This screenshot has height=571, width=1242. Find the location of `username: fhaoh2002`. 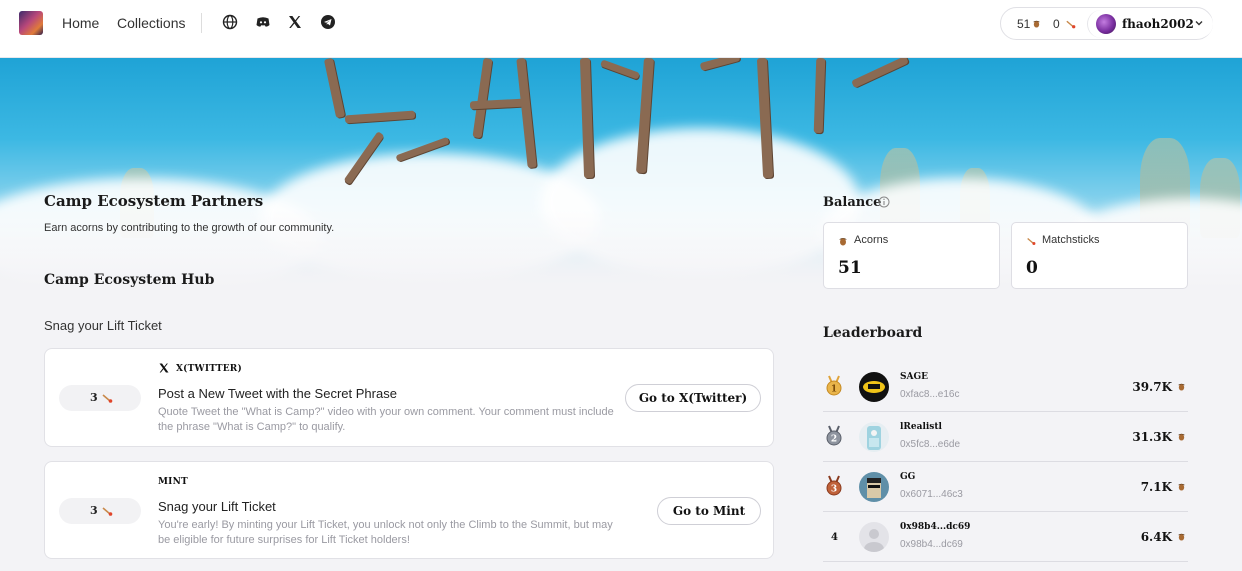

username: fhaoh2002 is located at coordinates (1158, 24).